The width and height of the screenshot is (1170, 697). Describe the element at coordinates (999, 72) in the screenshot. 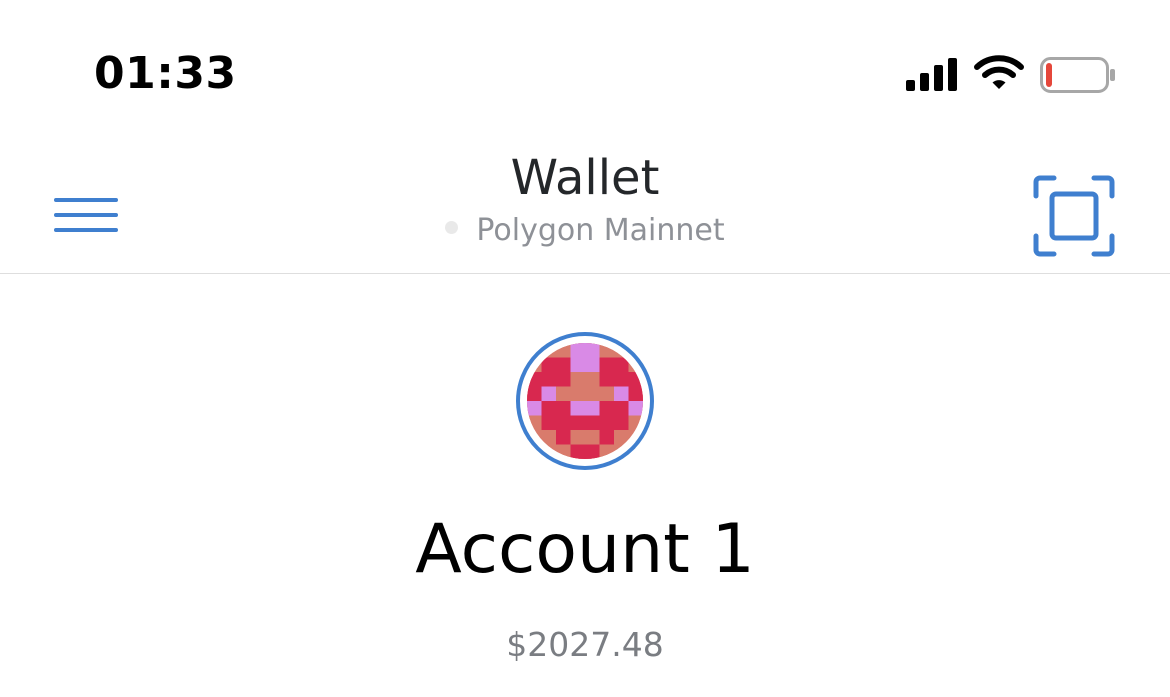

I see `wifi-icon` at that location.